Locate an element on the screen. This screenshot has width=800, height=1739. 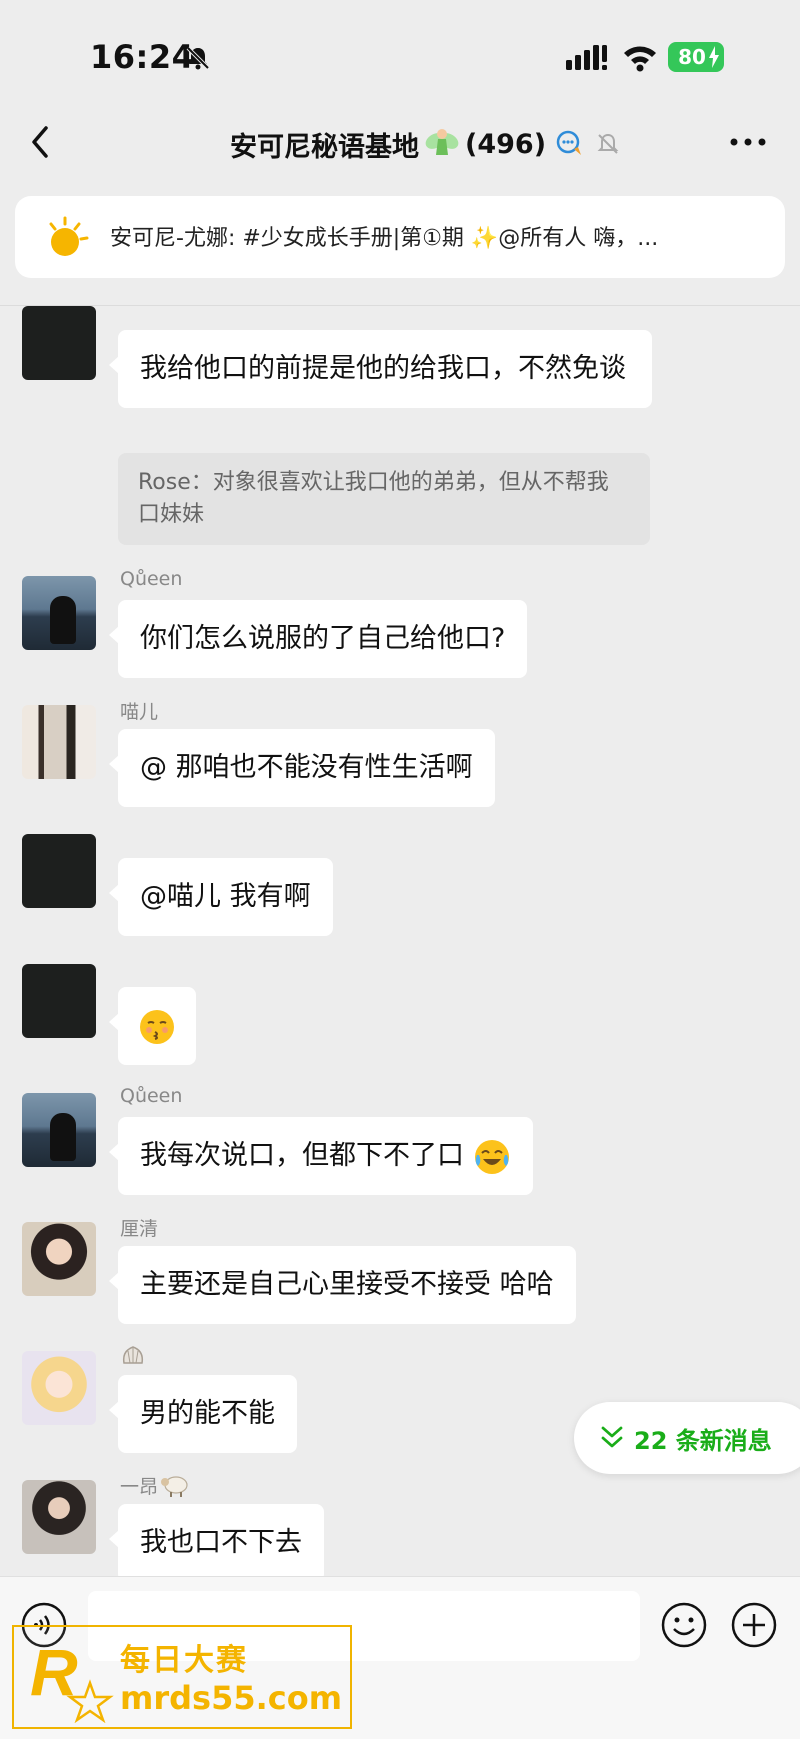
status-bar: 16:24 80 is located at coordinates (400, 55).